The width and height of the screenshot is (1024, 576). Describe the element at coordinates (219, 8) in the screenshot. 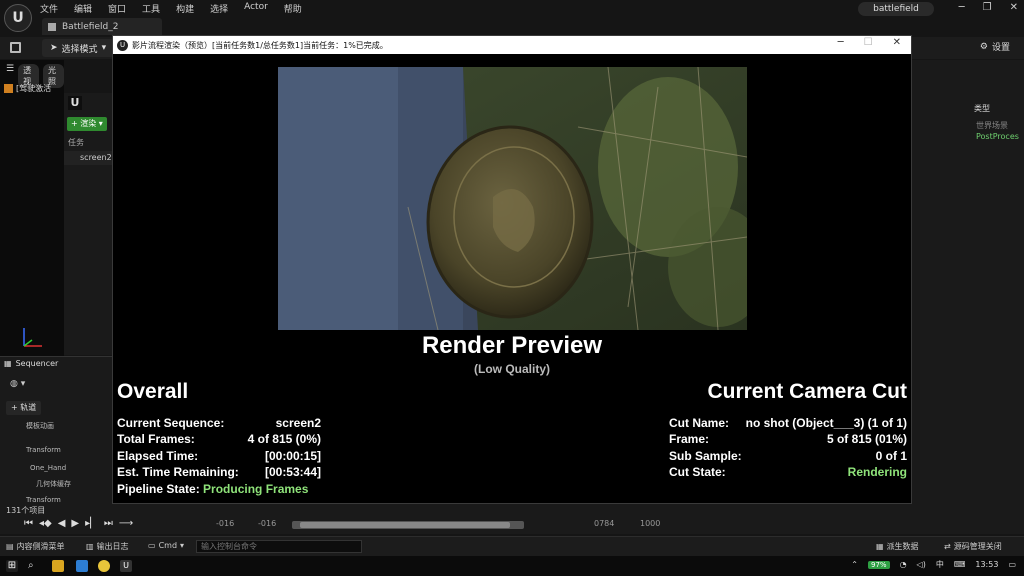

I see `menu-select: 选择` at that location.